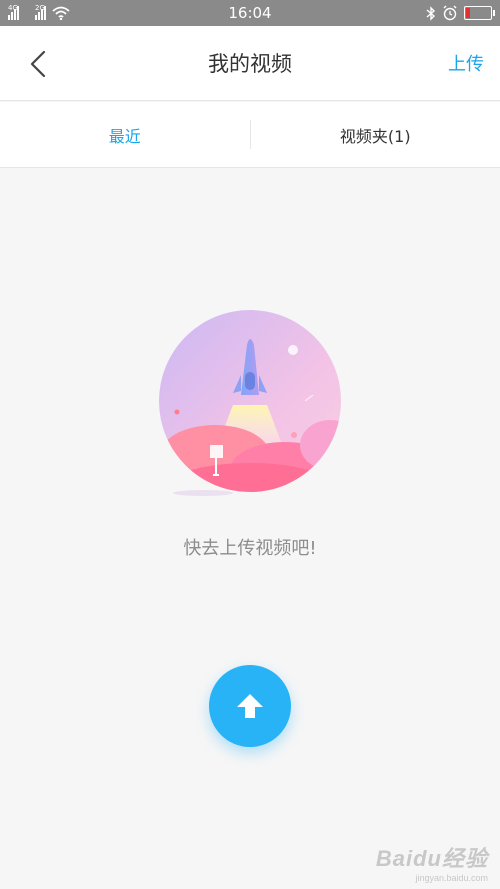  What do you see at coordinates (40, 8) in the screenshot?
I see `network-label-2: 2G` at bounding box center [40, 8].